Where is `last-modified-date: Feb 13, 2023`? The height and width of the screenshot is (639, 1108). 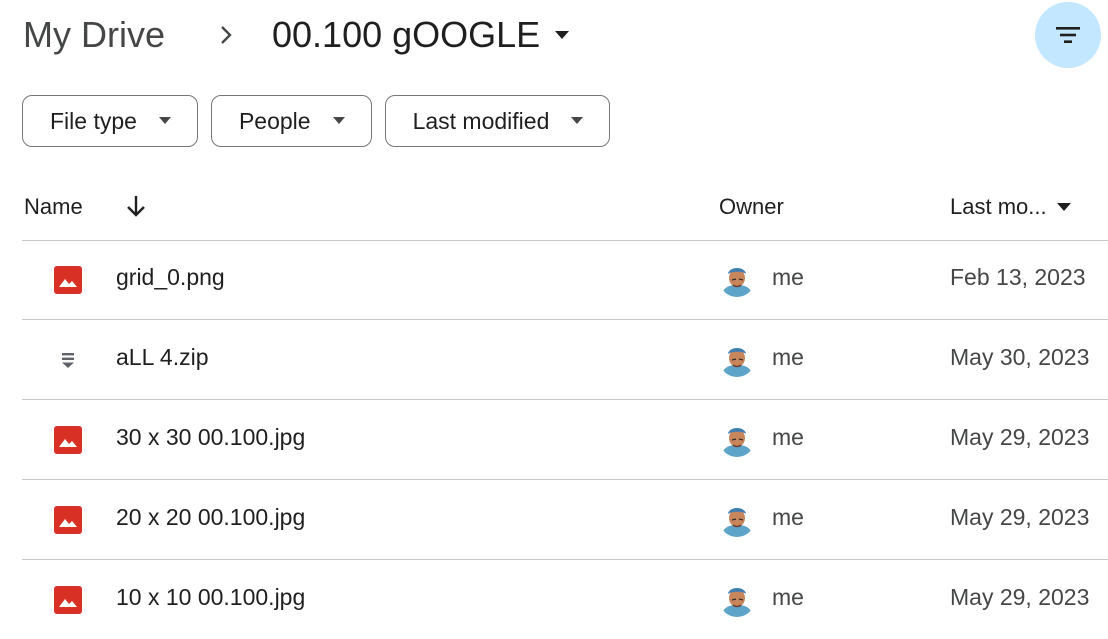 last-modified-date: Feb 13, 2023 is located at coordinates (1018, 277).